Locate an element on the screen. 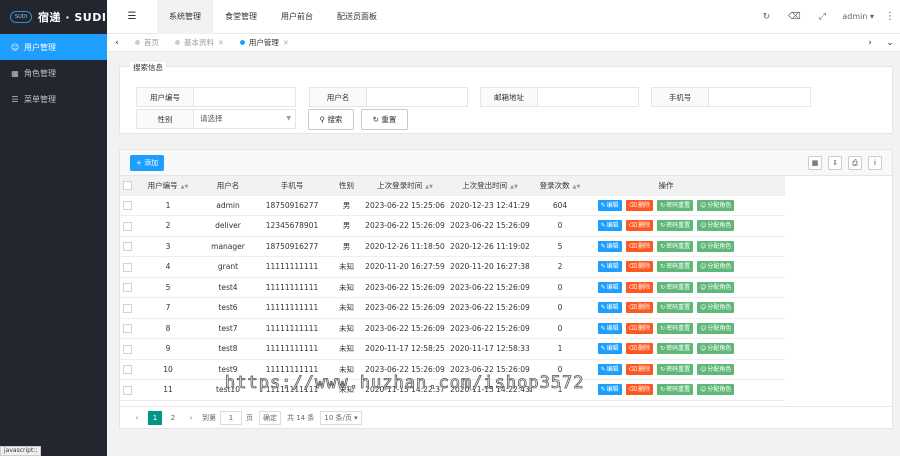 This screenshot has height=456, width=900. page-2: 2 is located at coordinates (173, 418).